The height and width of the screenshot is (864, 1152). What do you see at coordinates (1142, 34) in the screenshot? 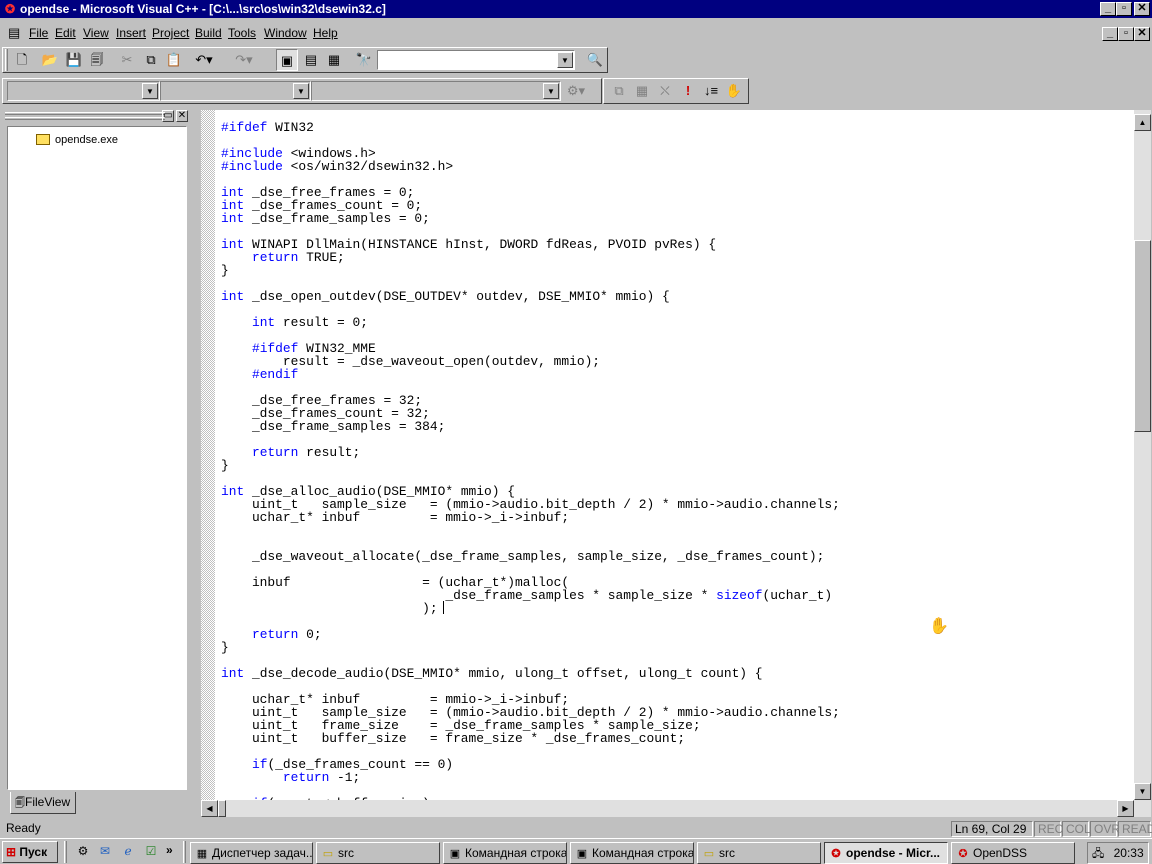
I see `doc-close-button: ✕` at bounding box center [1142, 34].